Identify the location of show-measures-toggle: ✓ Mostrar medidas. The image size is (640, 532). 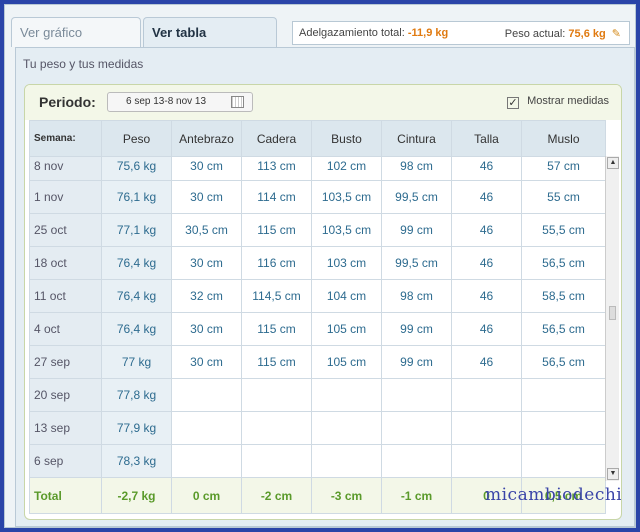
(558, 102).